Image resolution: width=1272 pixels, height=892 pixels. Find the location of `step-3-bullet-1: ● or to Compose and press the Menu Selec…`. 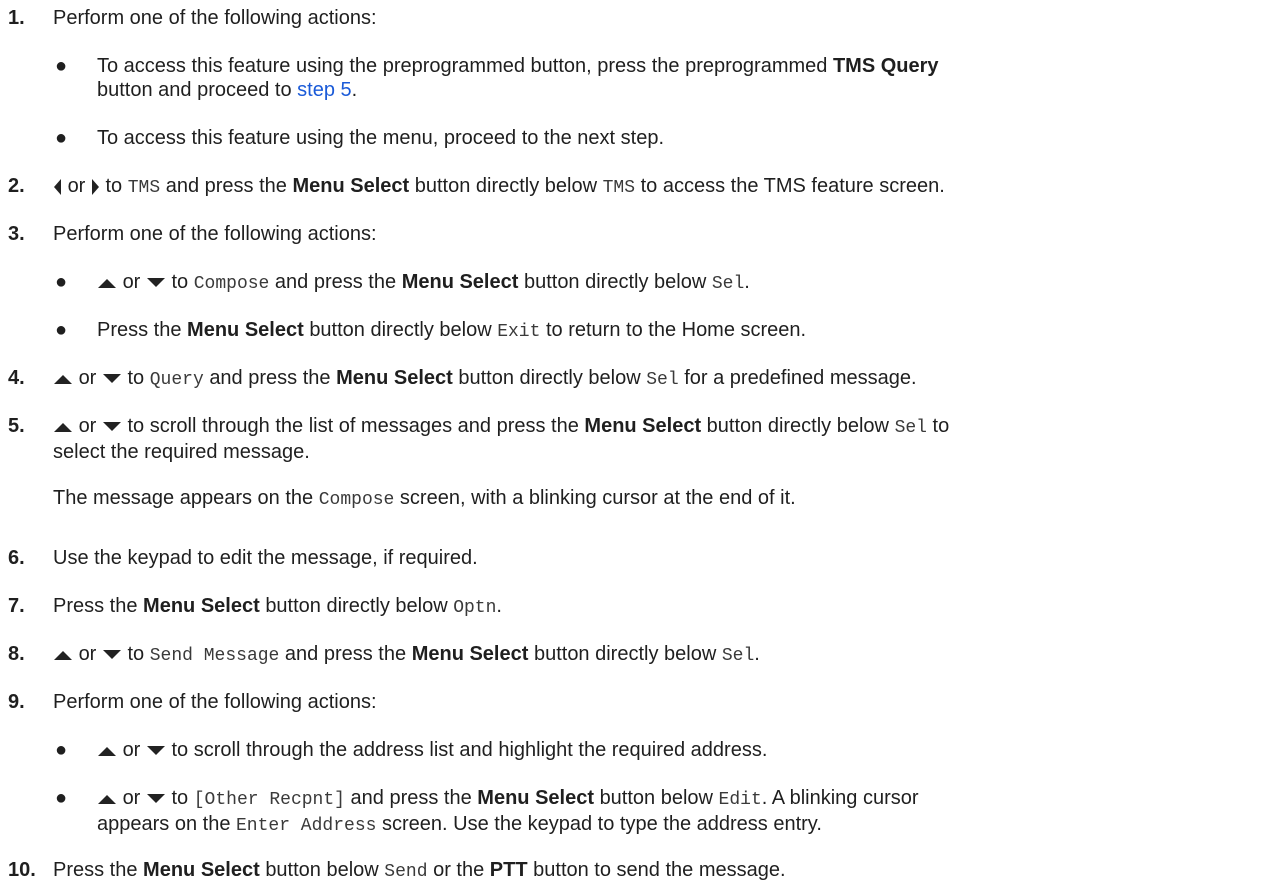

step-3-bullet-1: ● or to Compose and press the Menu Selec… is located at coordinates (654, 283).